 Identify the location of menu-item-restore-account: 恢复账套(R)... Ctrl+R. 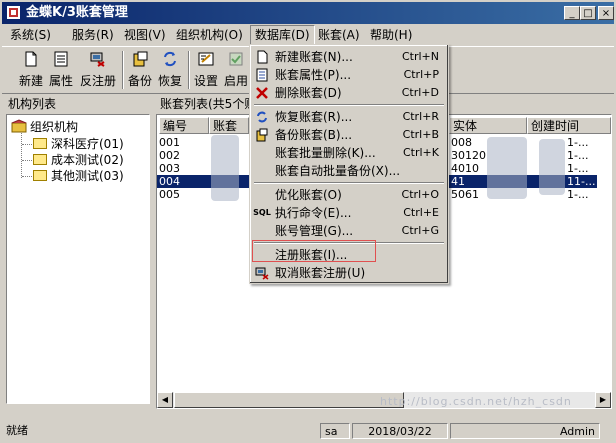
(349, 117).